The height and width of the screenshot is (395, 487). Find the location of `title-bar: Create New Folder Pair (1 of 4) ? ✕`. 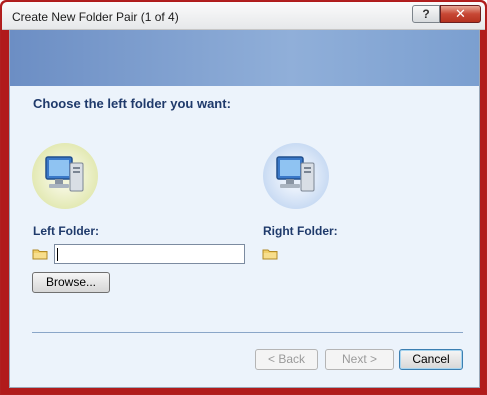

title-bar: Create New Folder Pair (1 of 4) ? ✕ is located at coordinates (243, 16).